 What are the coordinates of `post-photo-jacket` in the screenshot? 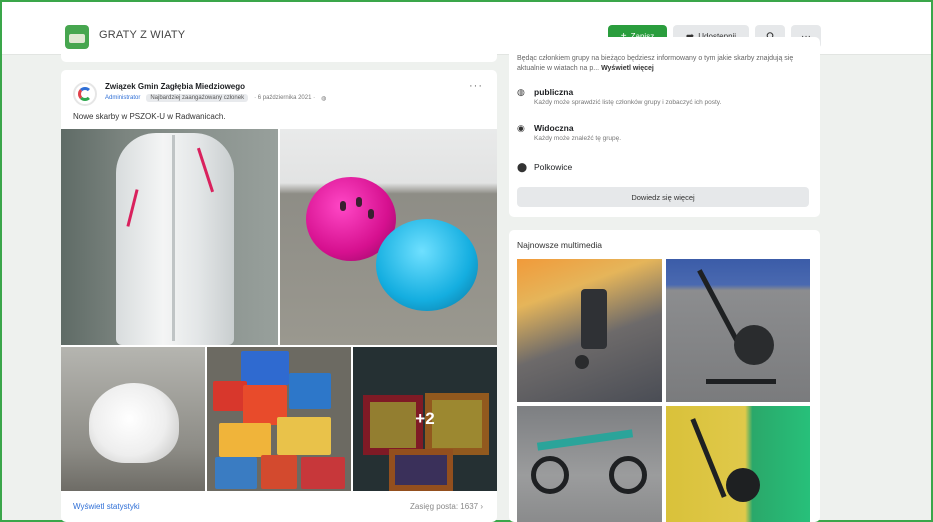 It's located at (169, 237).